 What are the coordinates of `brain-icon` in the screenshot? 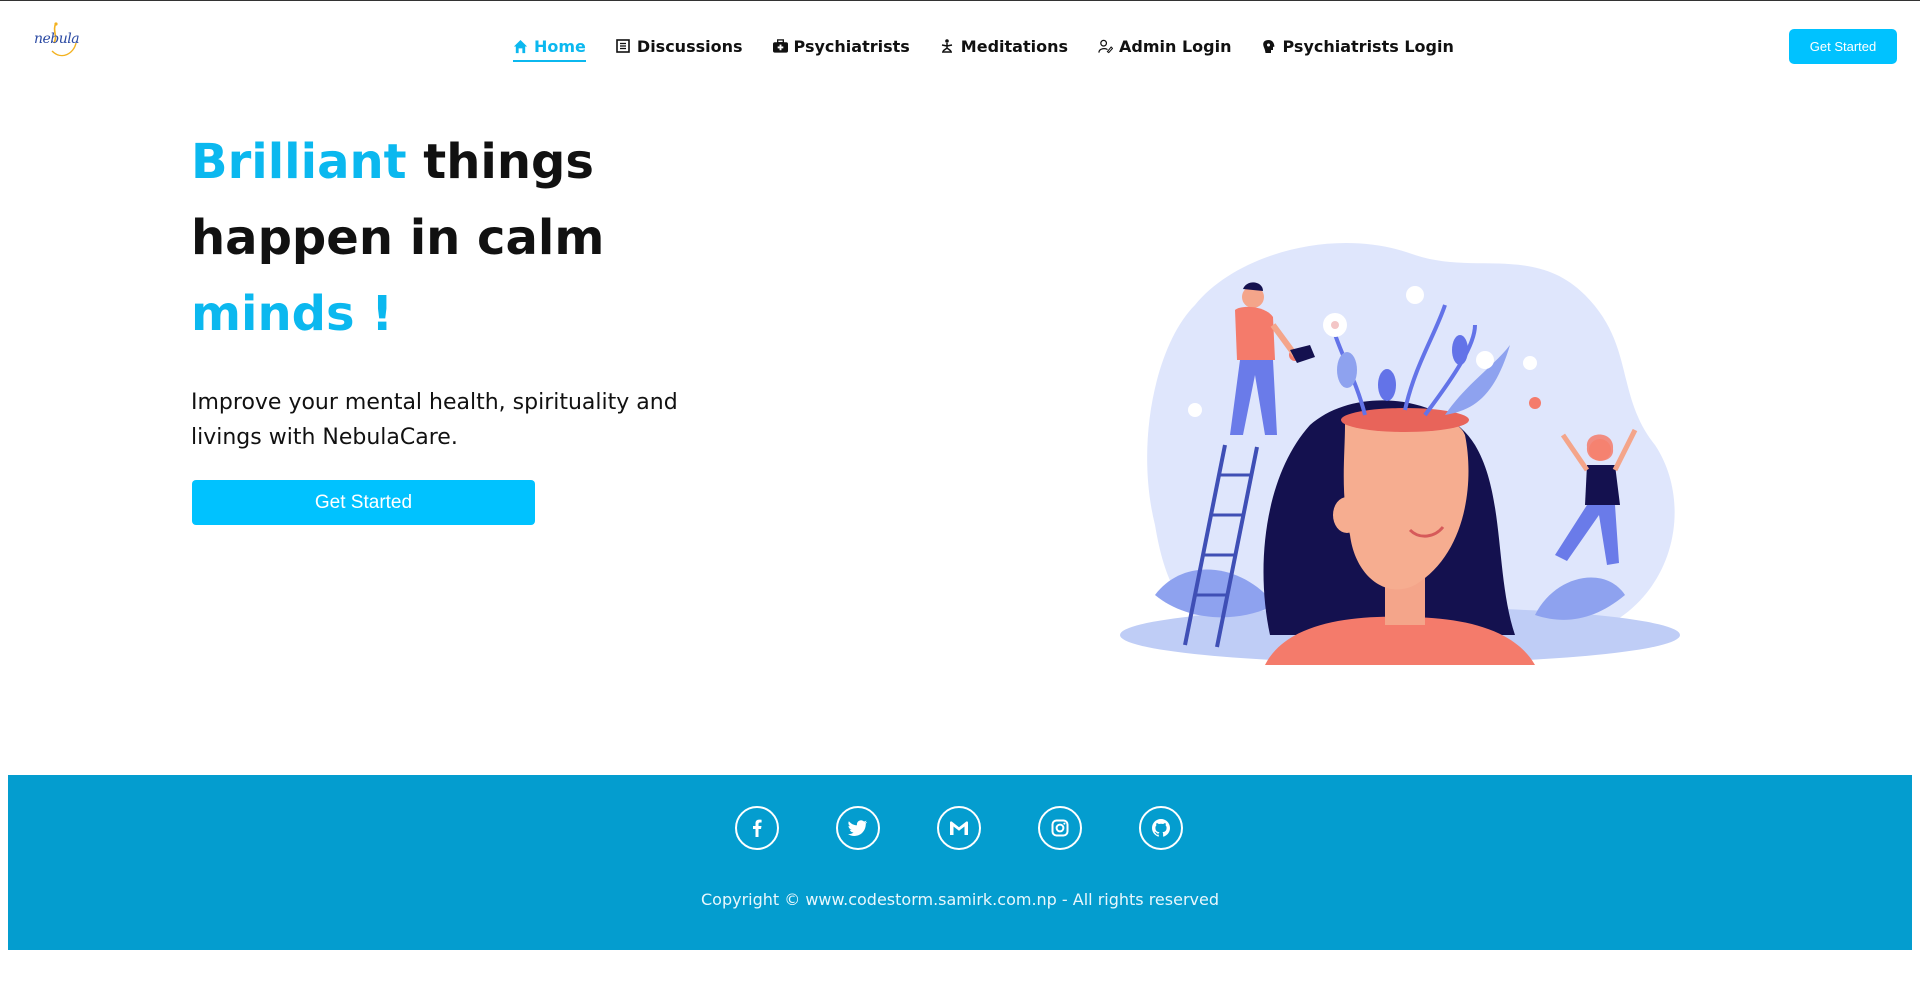 It's located at (1268, 46).